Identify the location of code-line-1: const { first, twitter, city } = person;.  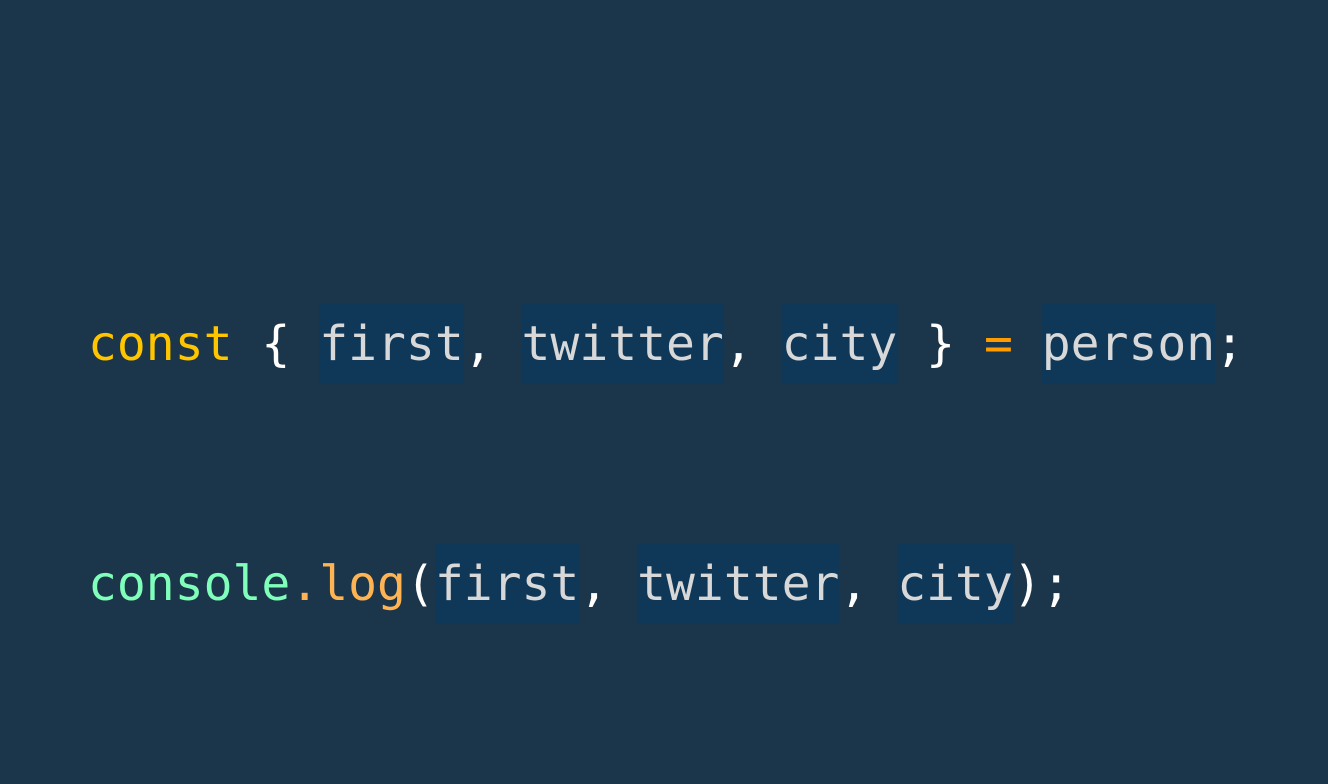
(666, 344).